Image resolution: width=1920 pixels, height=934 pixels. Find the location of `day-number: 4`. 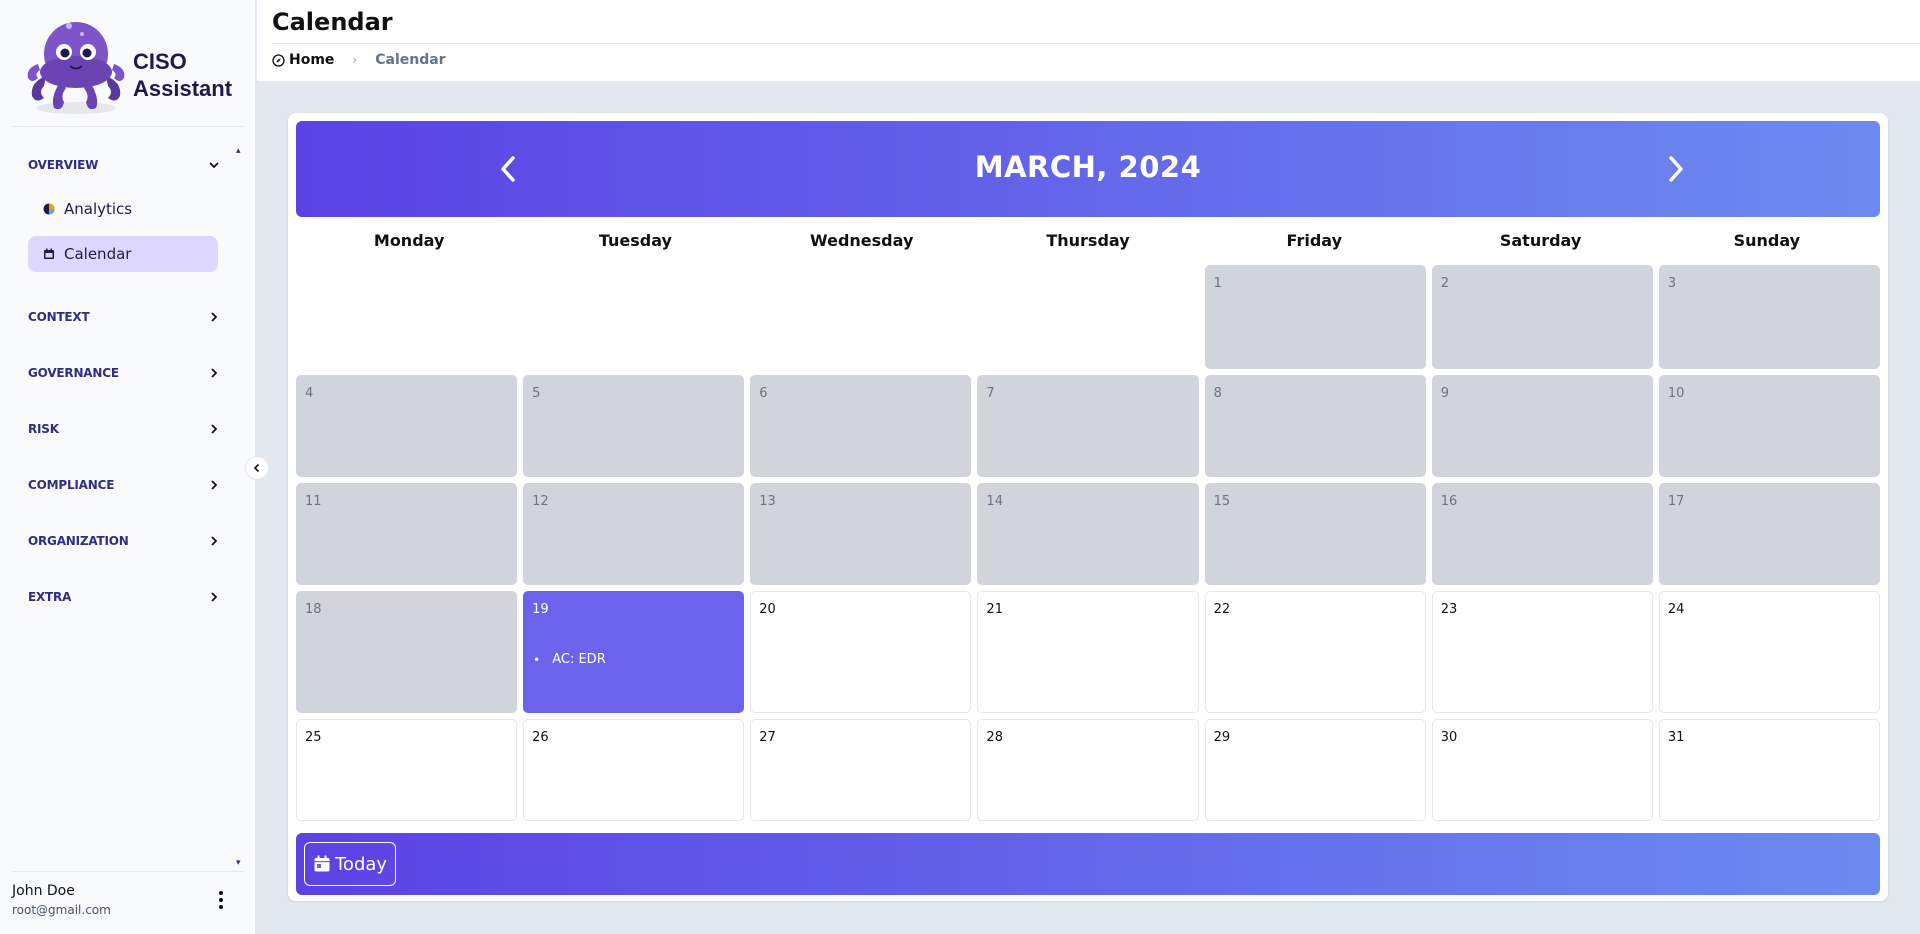

day-number: 4 is located at coordinates (309, 393).